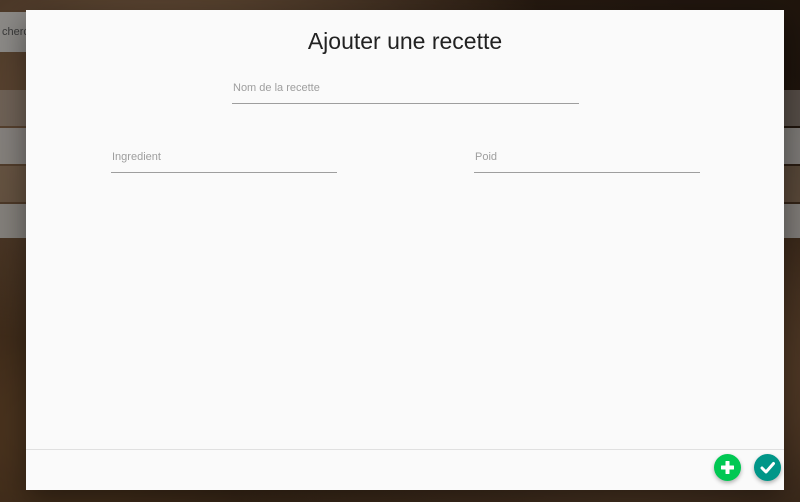 This screenshot has height=502, width=800. I want to click on weight-input, so click(587, 159).